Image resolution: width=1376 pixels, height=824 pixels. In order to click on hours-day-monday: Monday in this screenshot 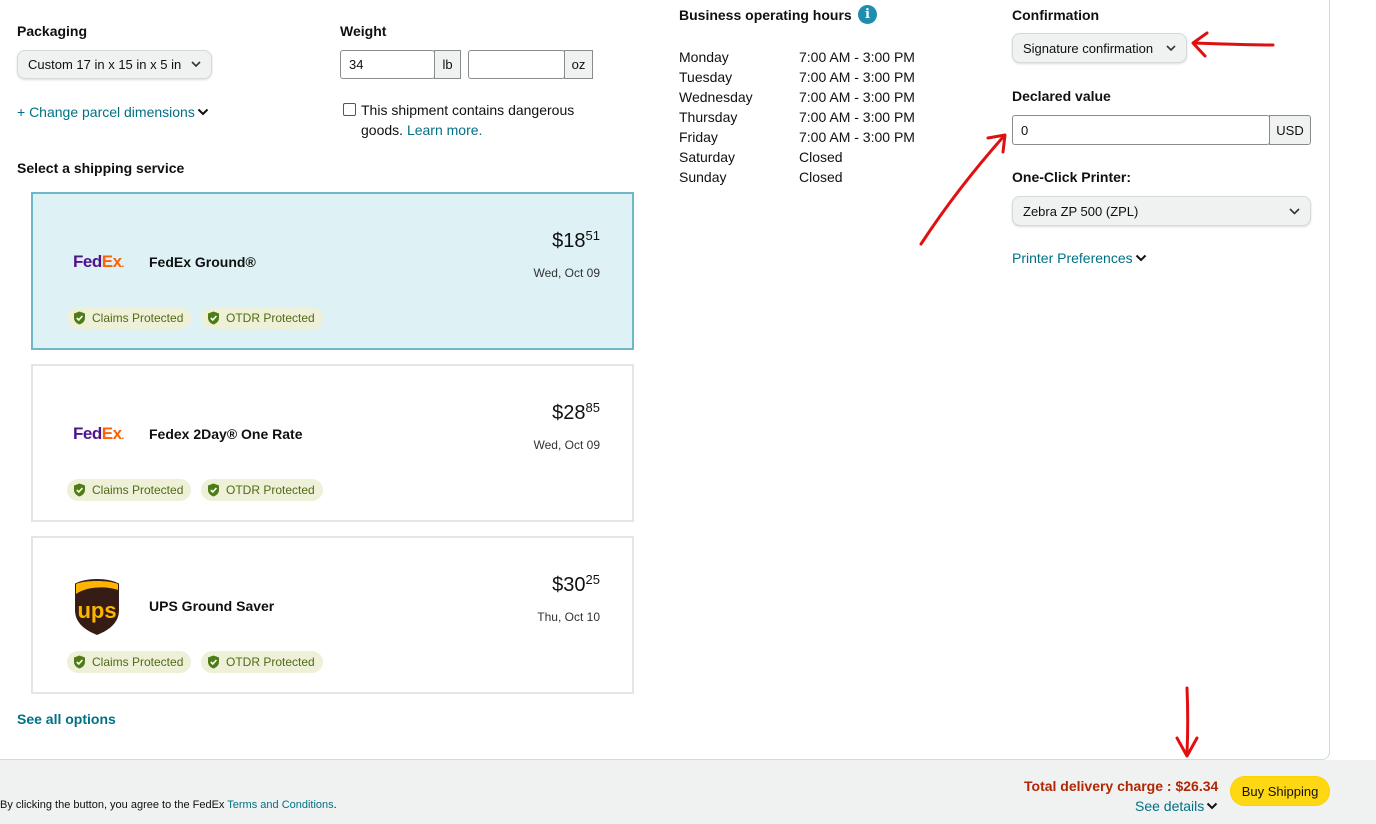, I will do `click(704, 57)`.